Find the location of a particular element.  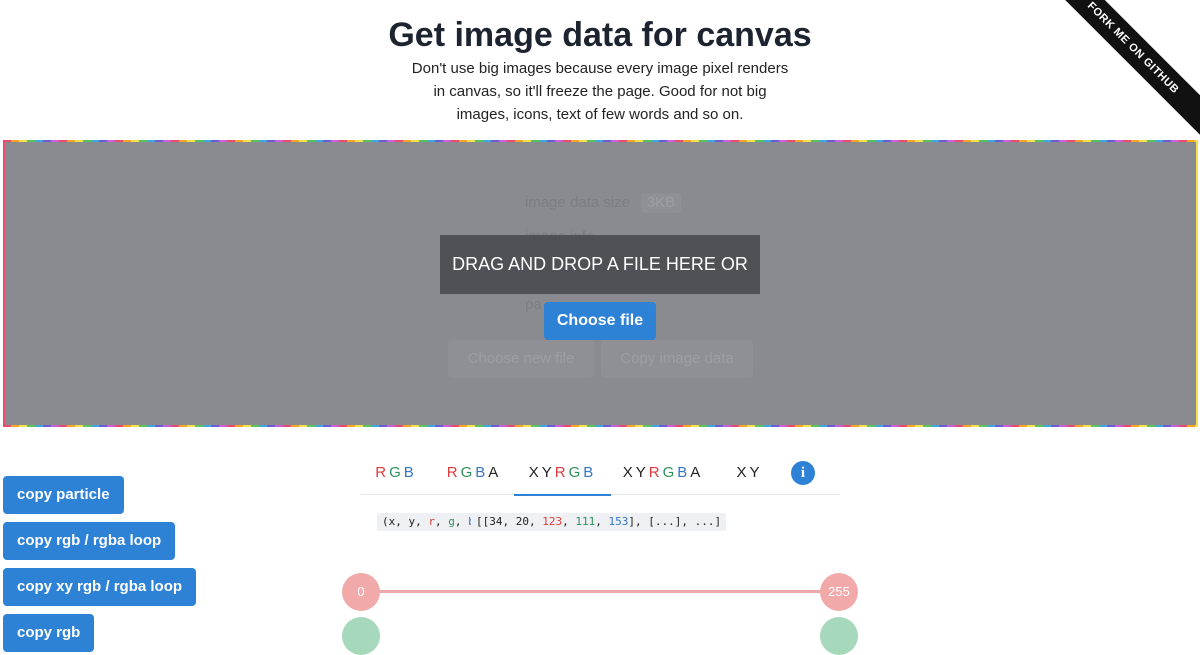

green-max-handle is located at coordinates (839, 636).